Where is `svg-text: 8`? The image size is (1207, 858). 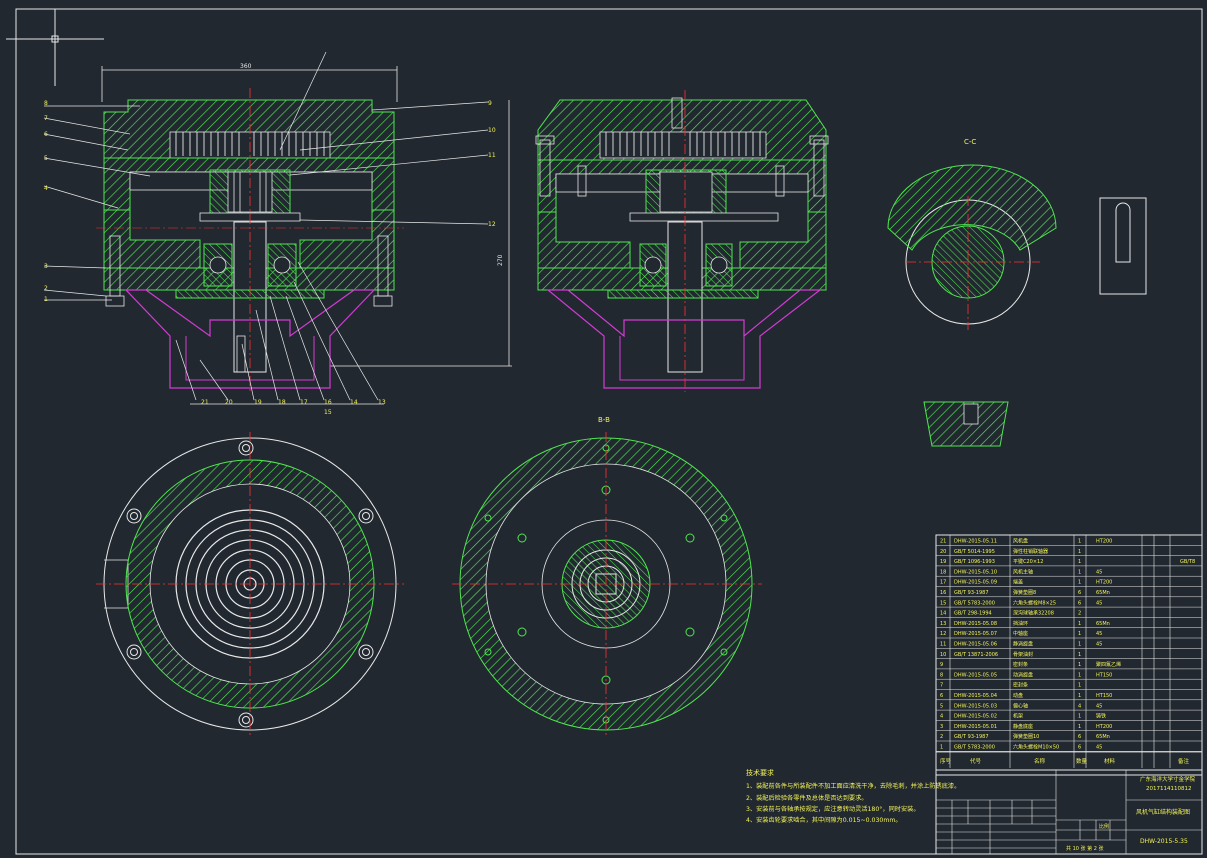 svg-text: 8 is located at coordinates (46, 103).